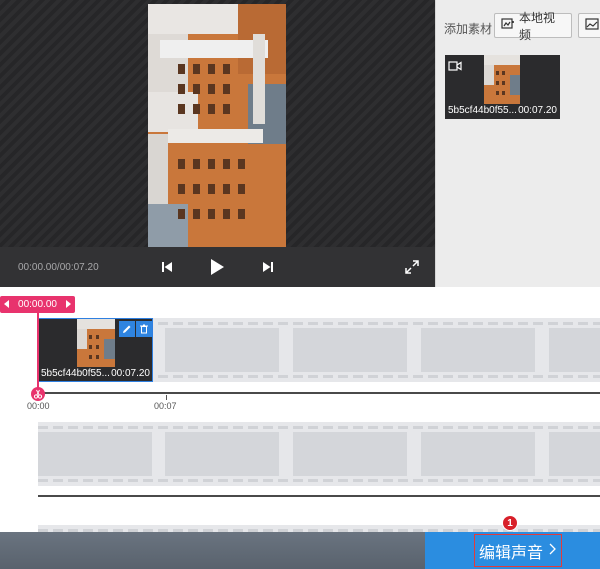  Describe the element at coordinates (592, 25) in the screenshot. I see `image-icon` at that location.